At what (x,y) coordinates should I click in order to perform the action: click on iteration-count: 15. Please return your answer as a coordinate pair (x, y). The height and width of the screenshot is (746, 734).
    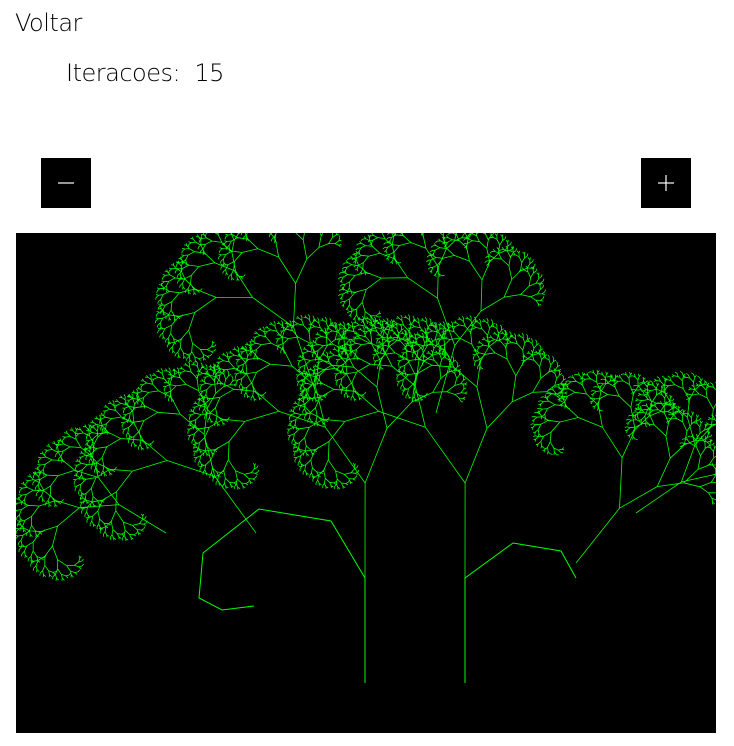
    Looking at the image, I should click on (209, 73).